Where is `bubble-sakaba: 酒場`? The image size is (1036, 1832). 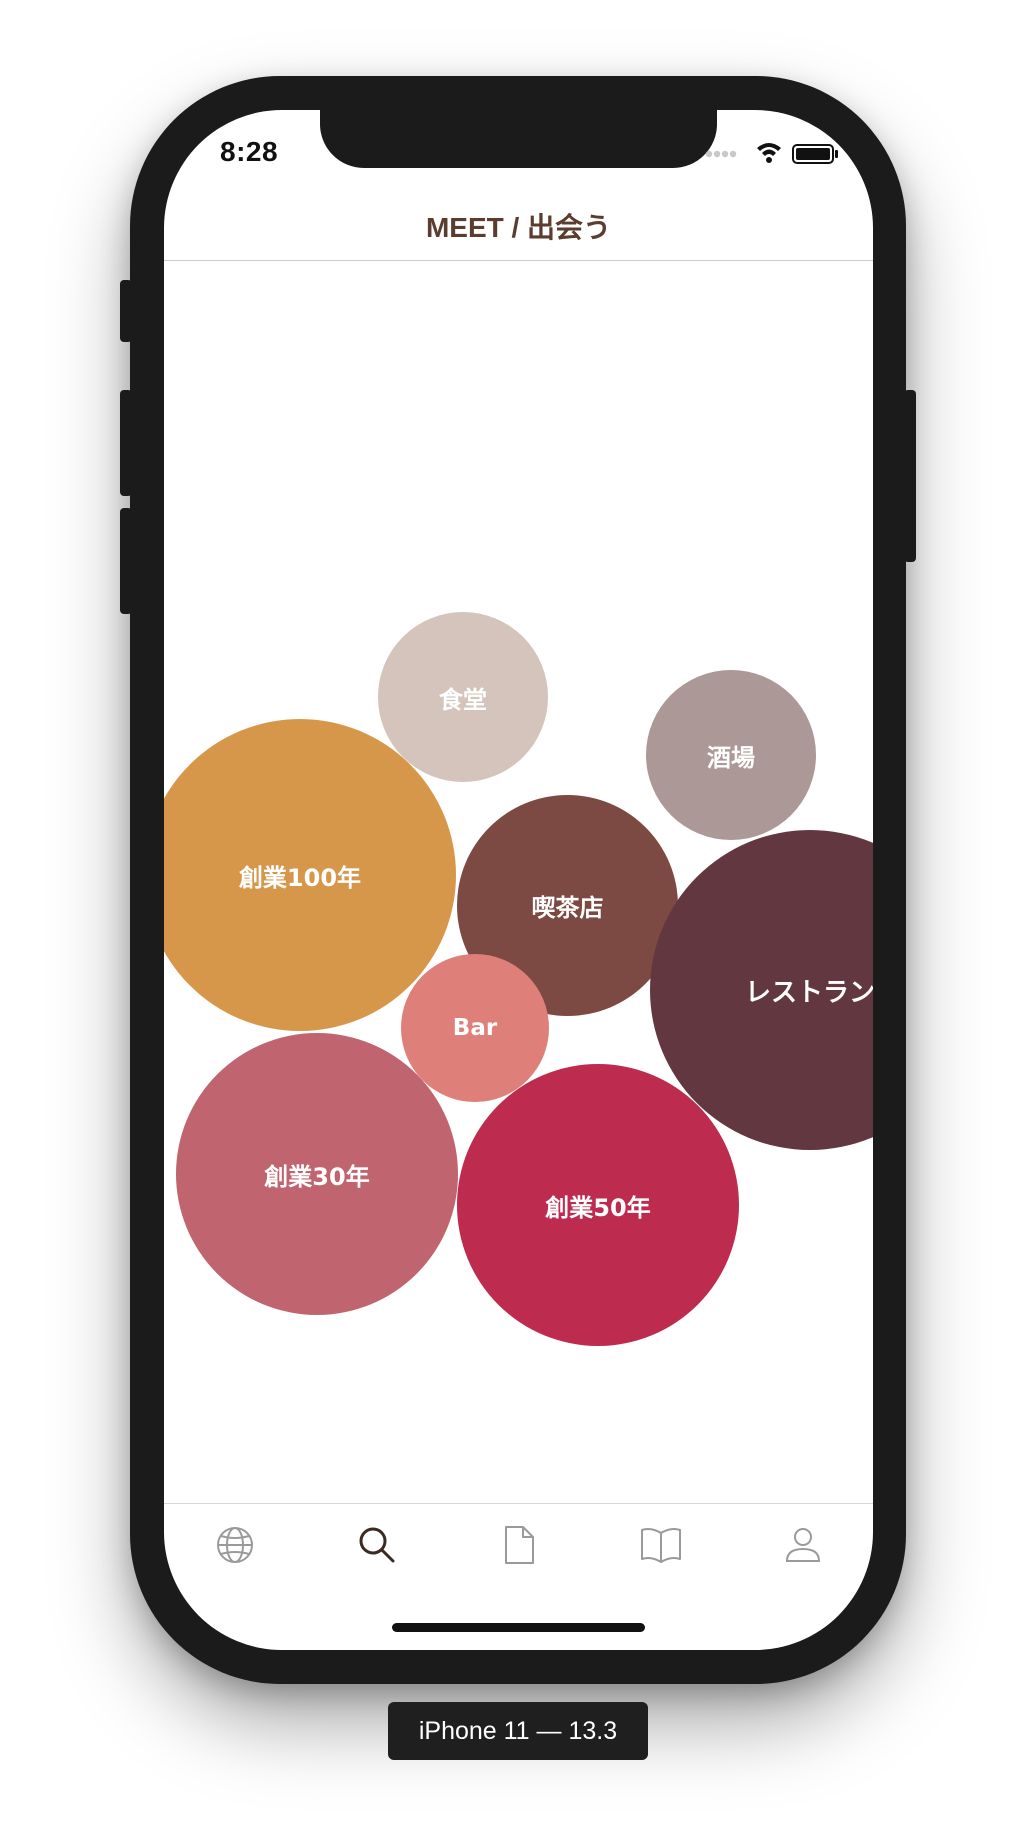
bubble-sakaba: 酒場 is located at coordinates (731, 755).